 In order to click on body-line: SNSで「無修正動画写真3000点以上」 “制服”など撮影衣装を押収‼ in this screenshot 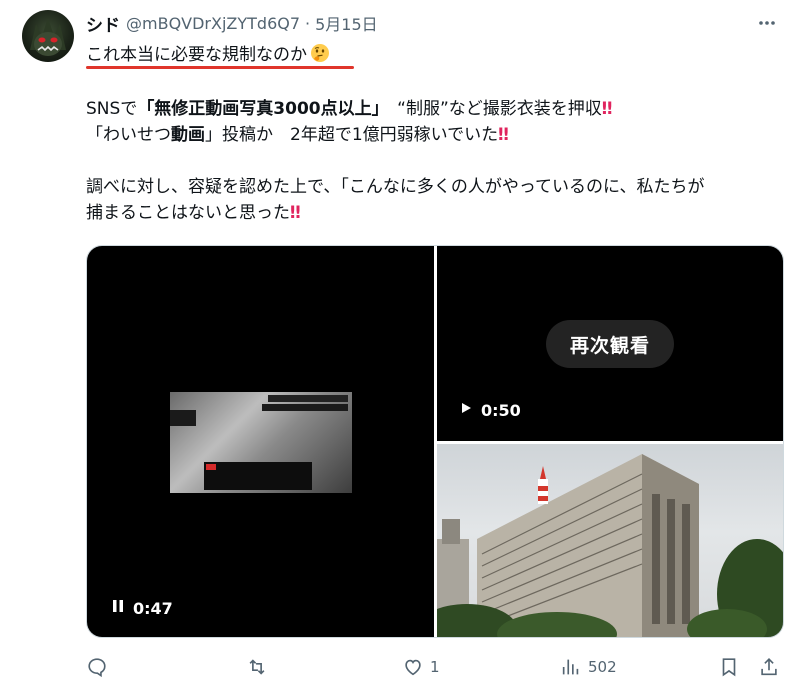, I will do `click(349, 109)`.